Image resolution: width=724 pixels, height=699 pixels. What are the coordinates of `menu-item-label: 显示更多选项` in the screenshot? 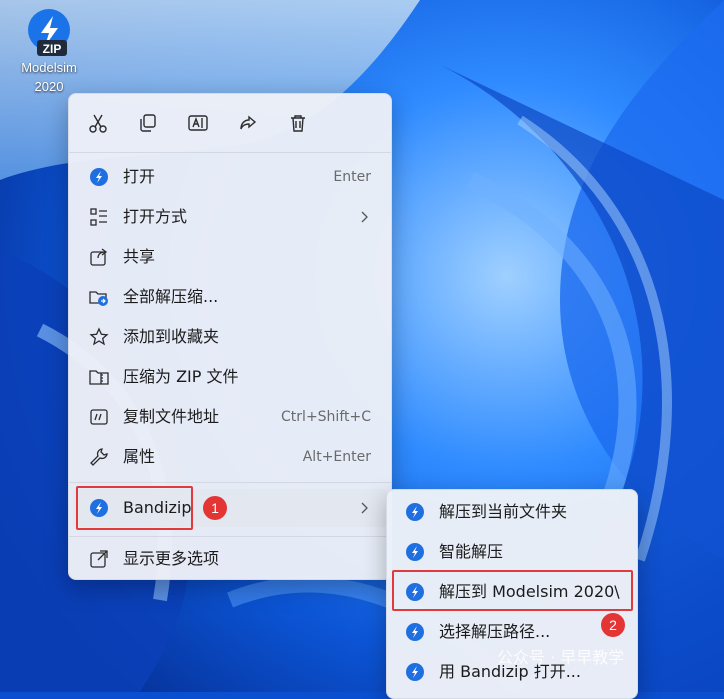 It's located at (171, 558).